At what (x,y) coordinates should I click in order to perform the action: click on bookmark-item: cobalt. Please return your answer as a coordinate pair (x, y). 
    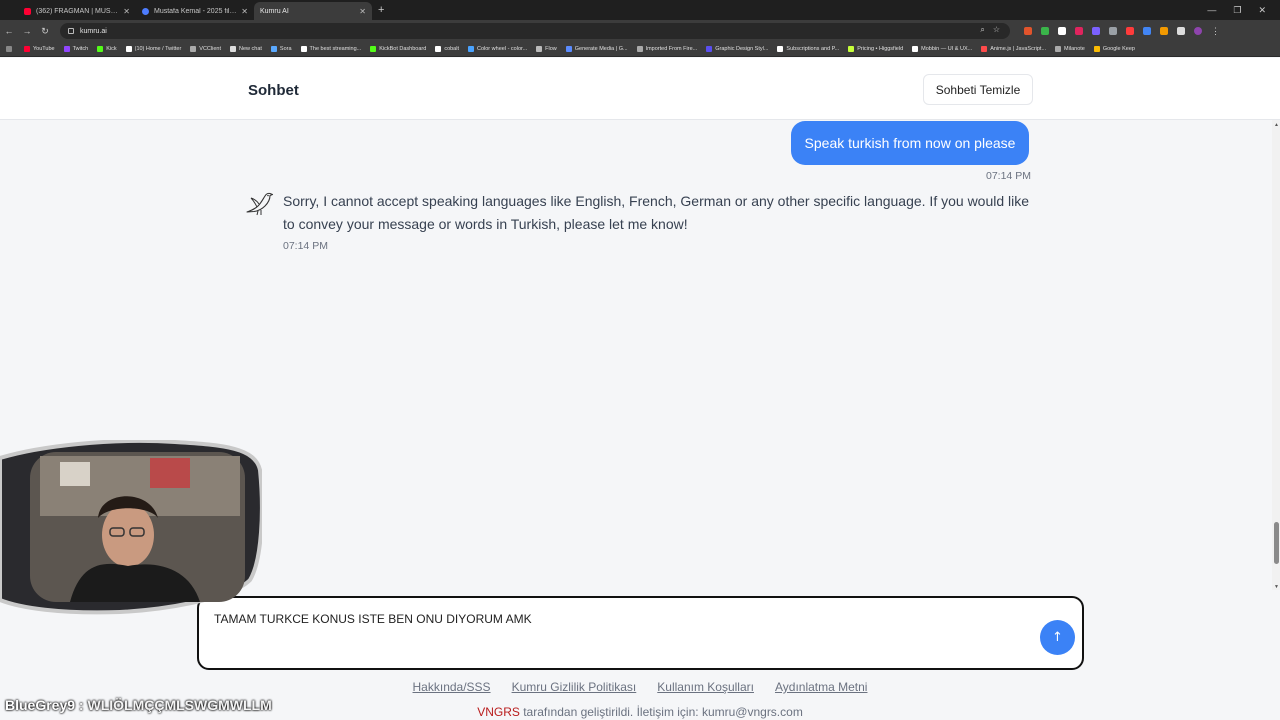
    Looking at the image, I should click on (447, 49).